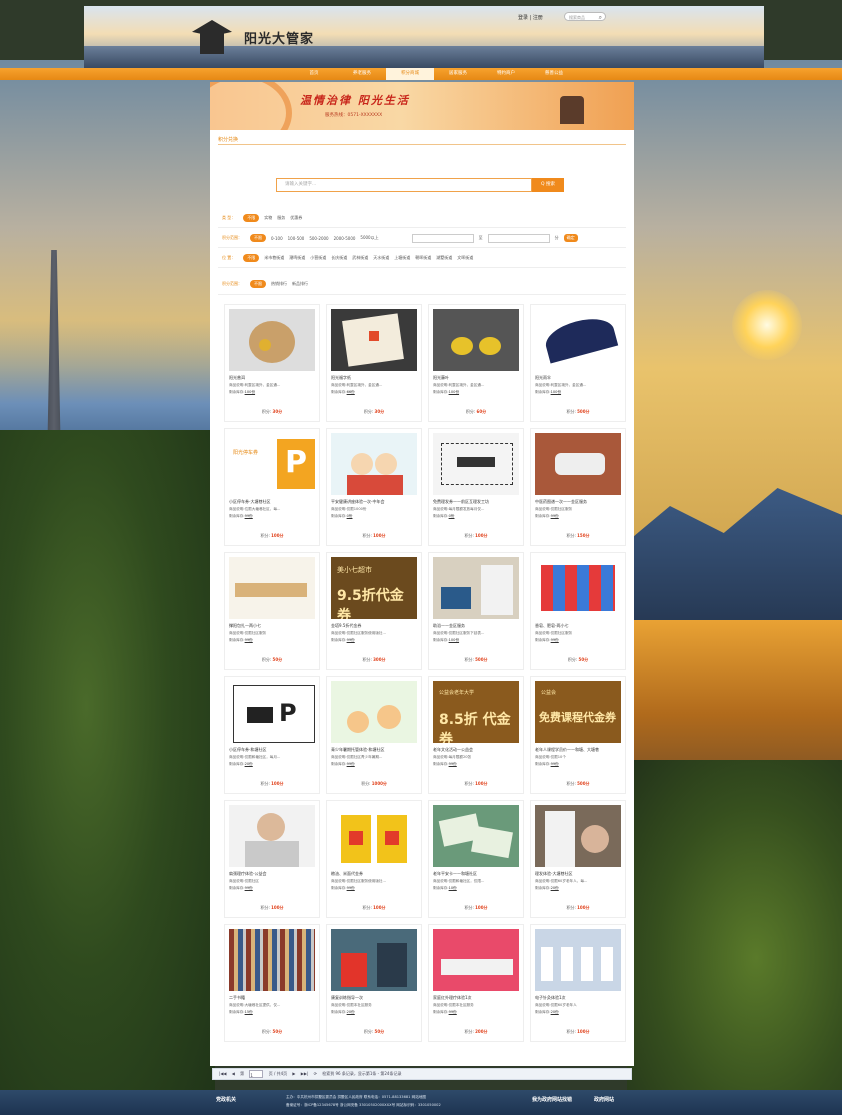 Image resolution: width=842 pixels, height=1115 pixels. Describe the element at coordinates (305, 1074) in the screenshot. I see `last-page-button: ▶▶|` at that location.